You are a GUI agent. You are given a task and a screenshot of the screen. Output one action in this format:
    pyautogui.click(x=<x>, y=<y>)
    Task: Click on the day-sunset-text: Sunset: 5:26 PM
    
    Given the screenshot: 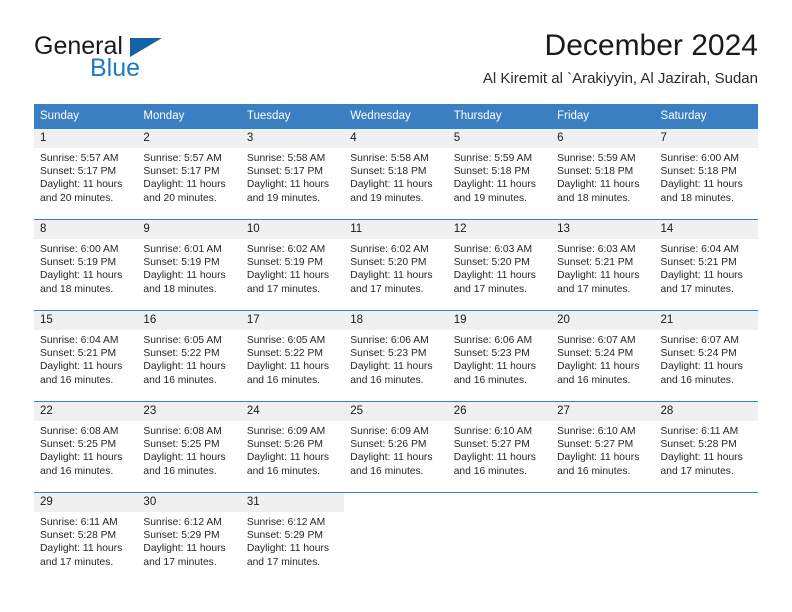 What is the action you would take?
    pyautogui.click(x=388, y=445)
    